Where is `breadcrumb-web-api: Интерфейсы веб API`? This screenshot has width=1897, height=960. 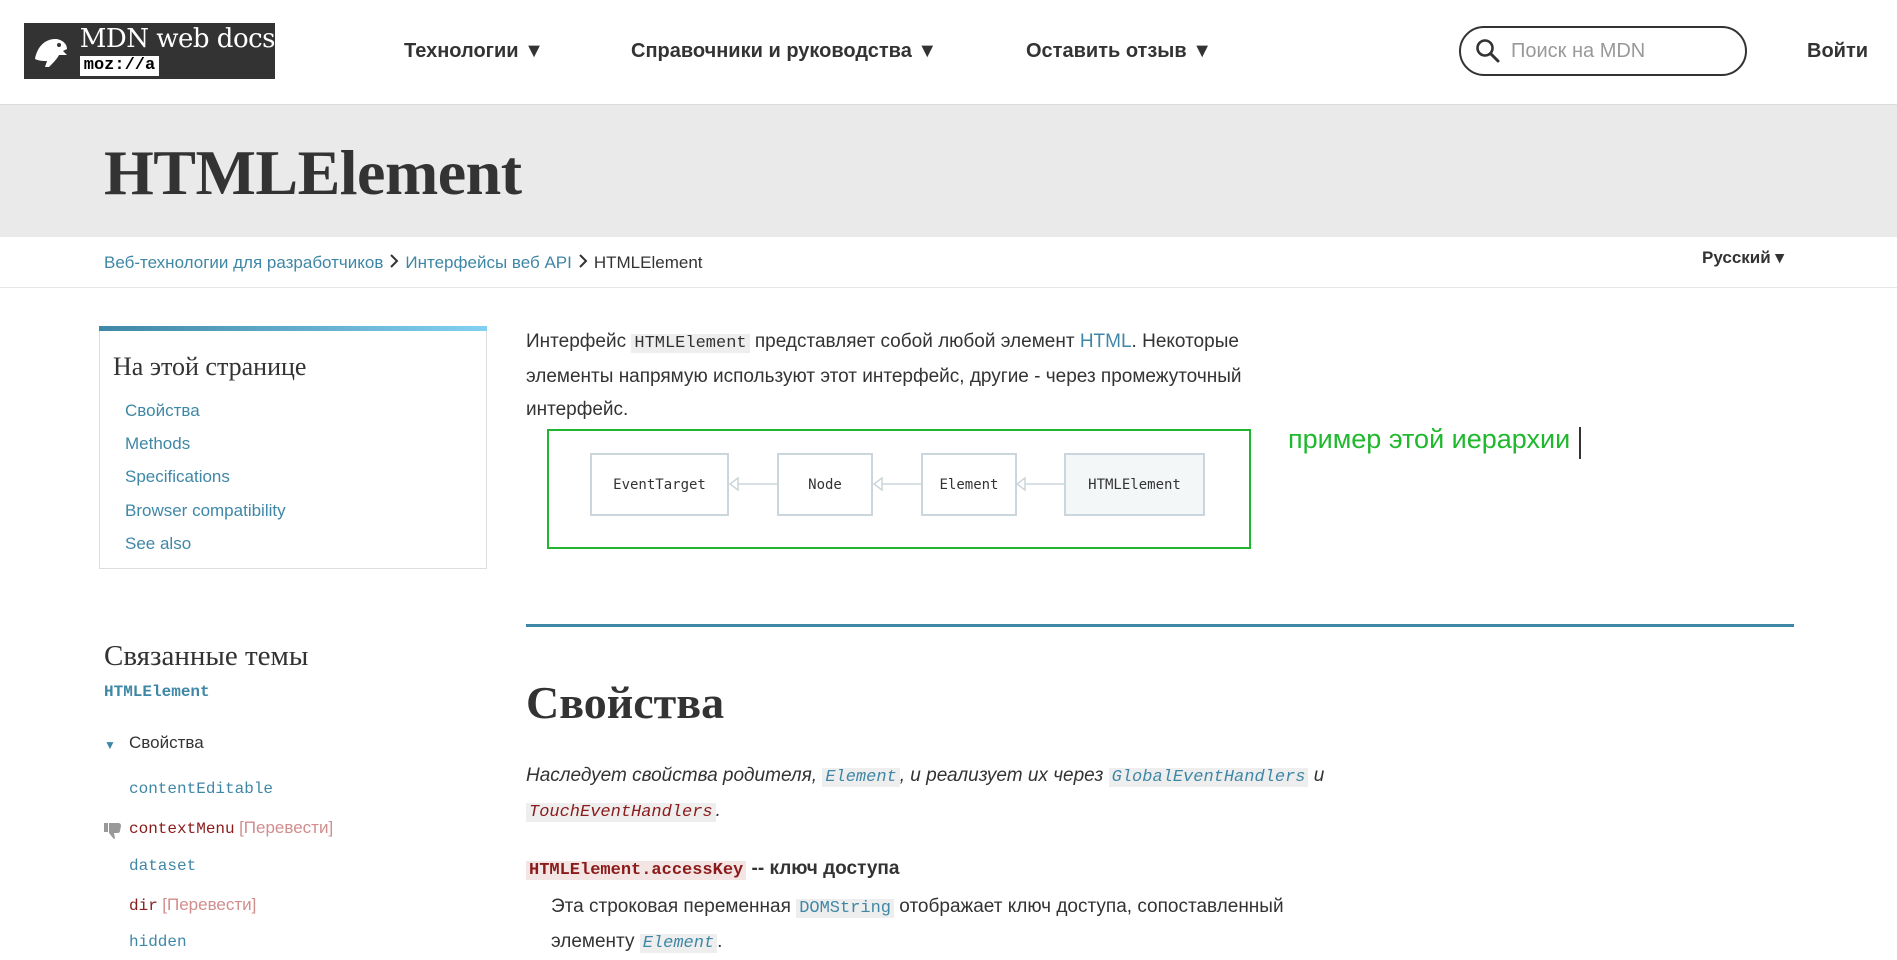 breadcrumb-web-api: Интерфейсы веб API is located at coordinates (488, 263).